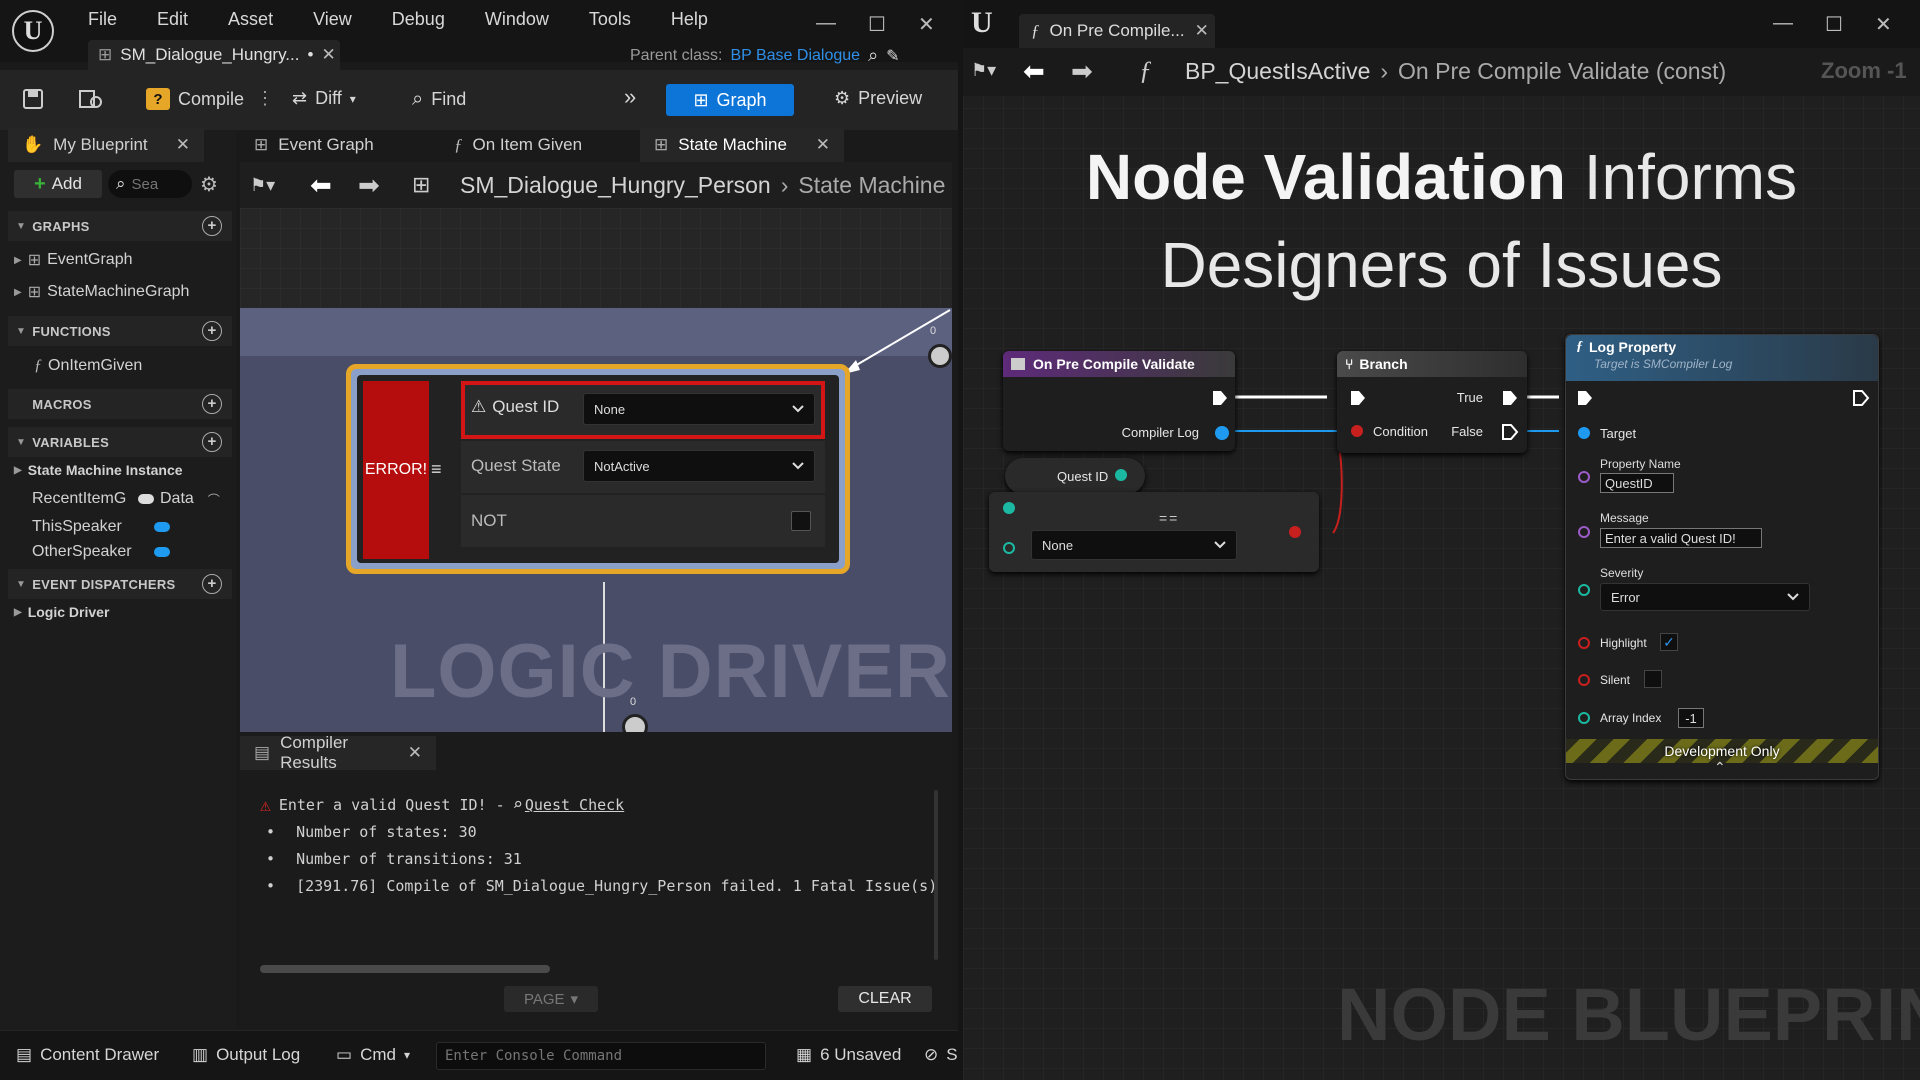 Image resolution: width=1920 pixels, height=1080 pixels. I want to click on array-index-input, so click(1691, 718).